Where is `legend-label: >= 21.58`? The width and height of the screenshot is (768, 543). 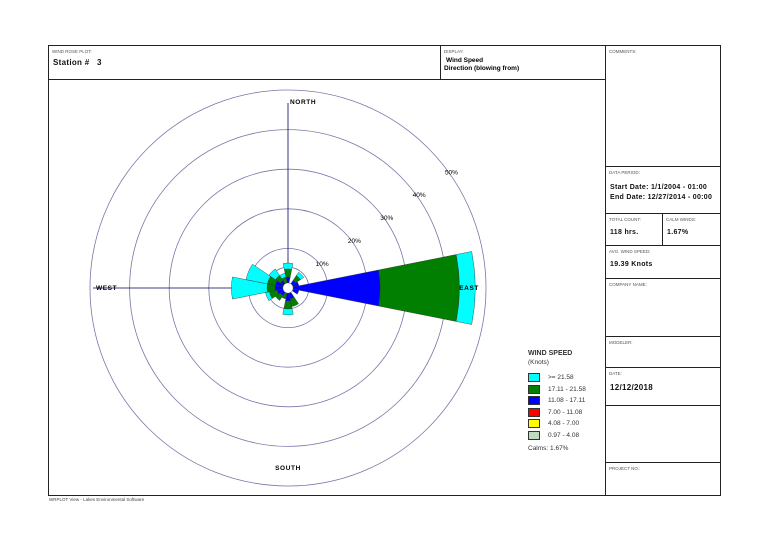 legend-label: >= 21.58 is located at coordinates (561, 377).